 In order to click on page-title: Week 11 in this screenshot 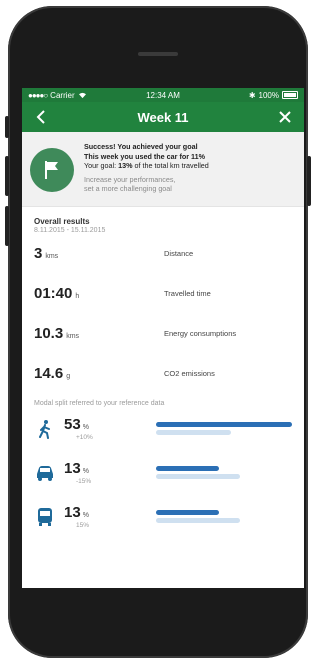, I will do `click(163, 117)`.